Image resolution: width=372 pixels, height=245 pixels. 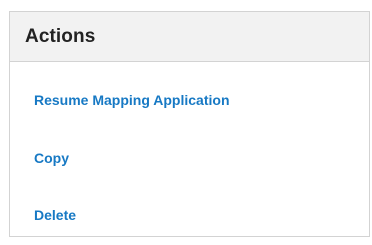 I want to click on panel-title: Actions, so click(x=60, y=36).